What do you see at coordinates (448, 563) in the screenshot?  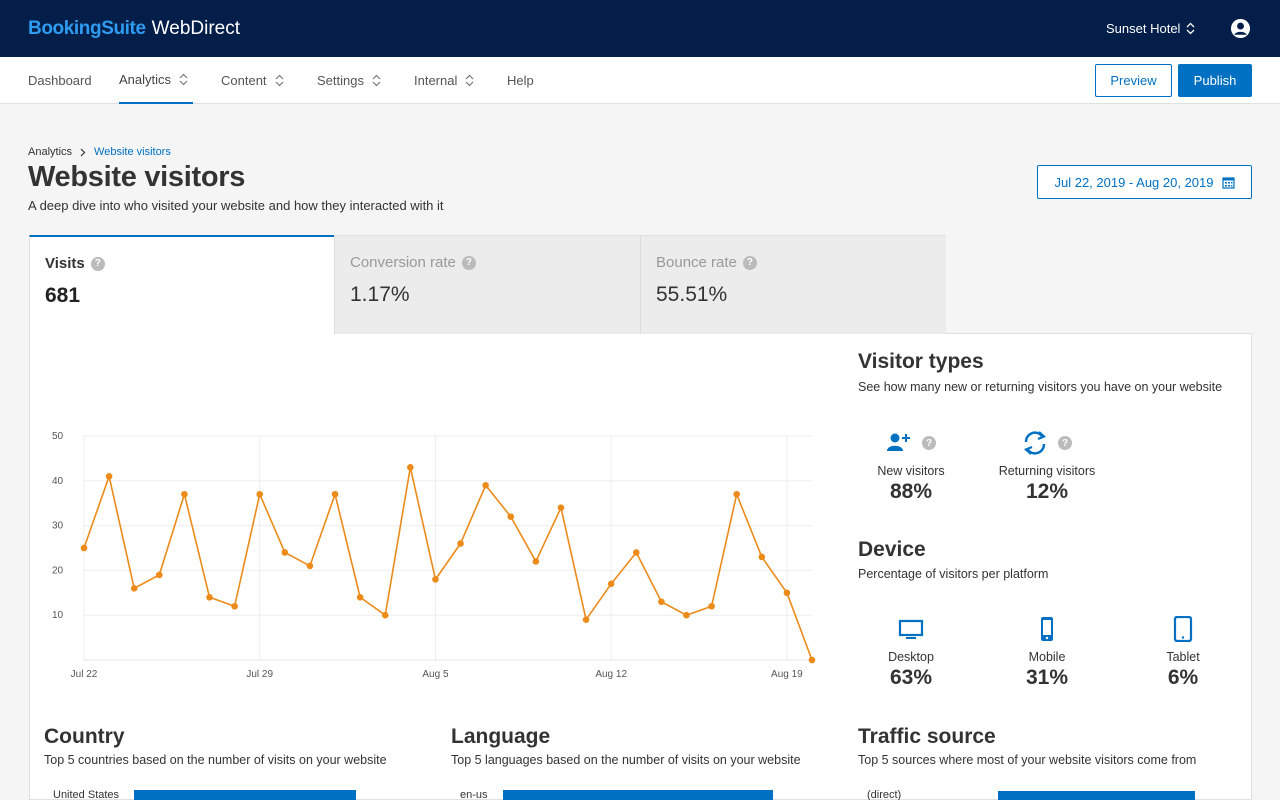 I see `series-line-visits` at bounding box center [448, 563].